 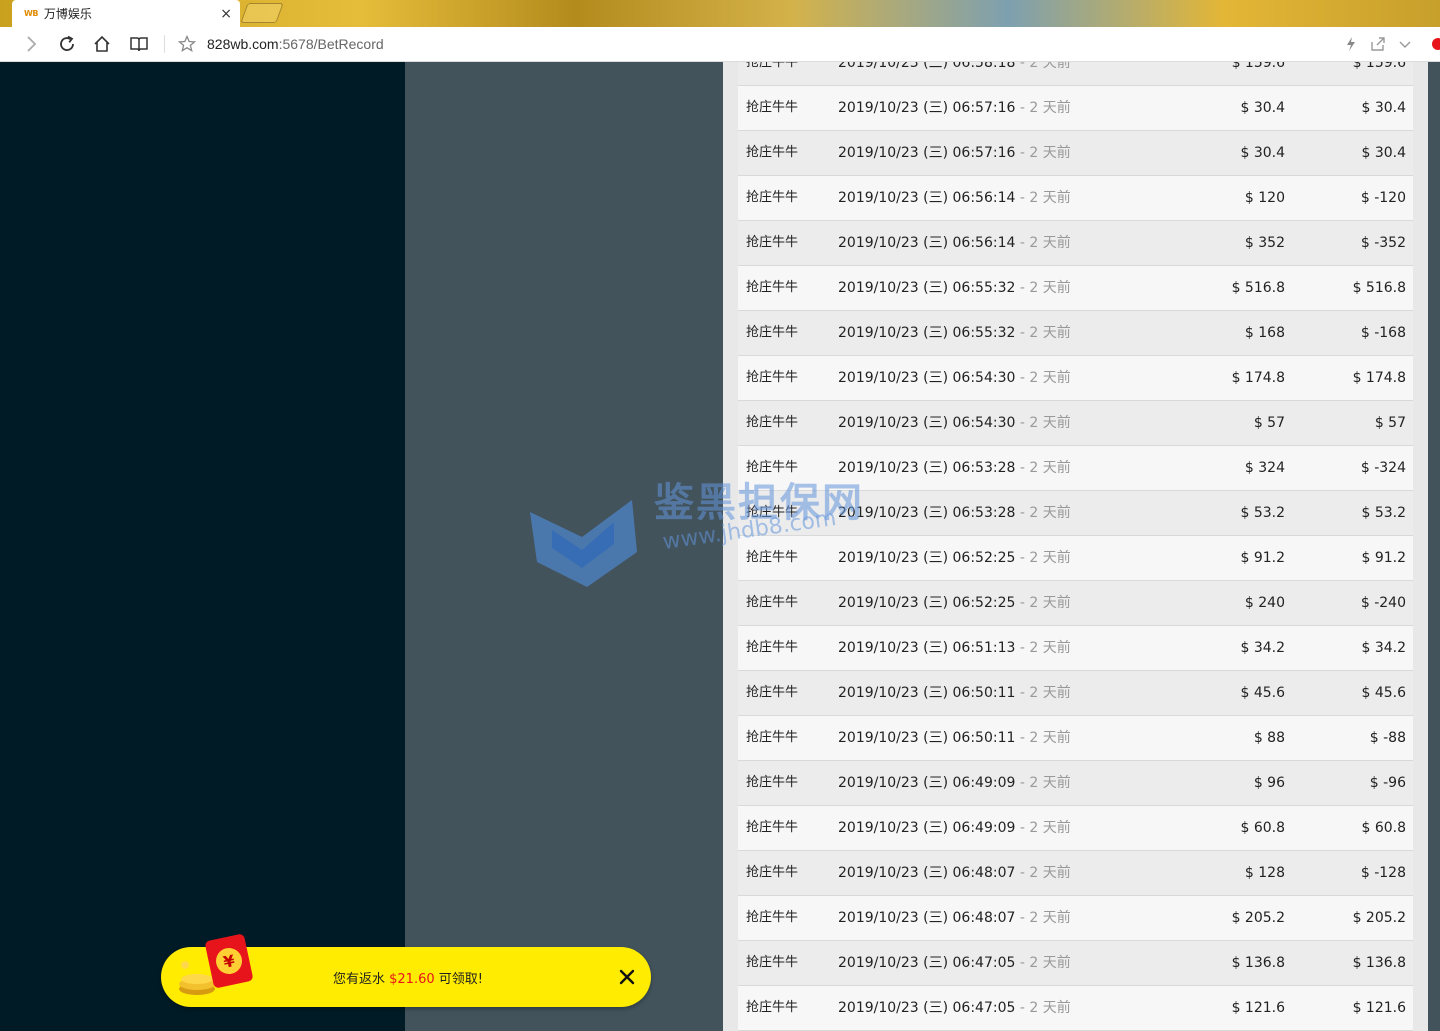 What do you see at coordinates (1387, 783) in the screenshot?
I see `win-amount: $ -96` at bounding box center [1387, 783].